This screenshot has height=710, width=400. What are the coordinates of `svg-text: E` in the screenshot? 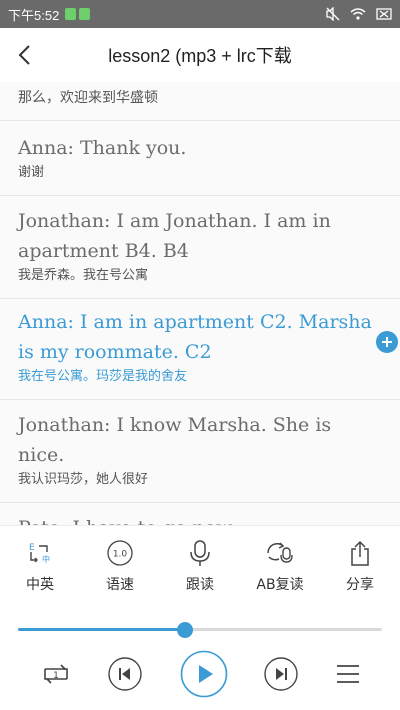 It's located at (32, 548).